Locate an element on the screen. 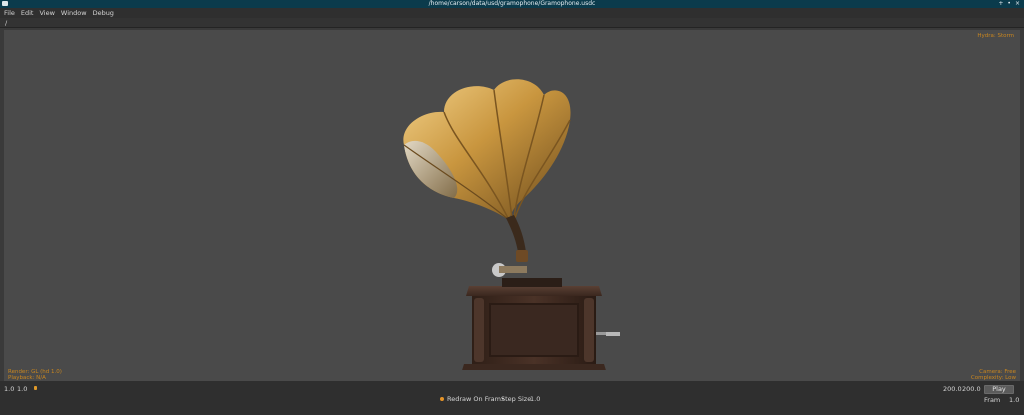 The width and height of the screenshot is (1024, 415). play-button: Play is located at coordinates (999, 389).